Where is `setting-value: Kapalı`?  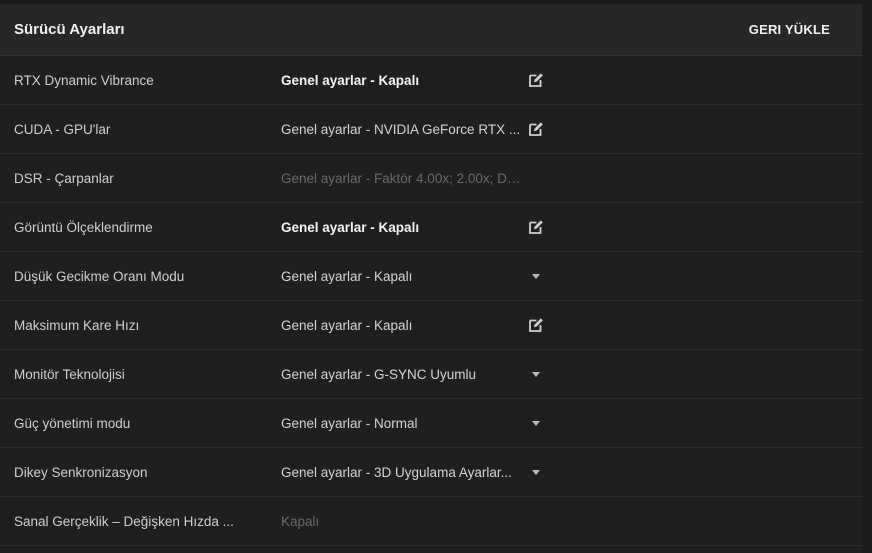
setting-value: Kapalı is located at coordinates (300, 521).